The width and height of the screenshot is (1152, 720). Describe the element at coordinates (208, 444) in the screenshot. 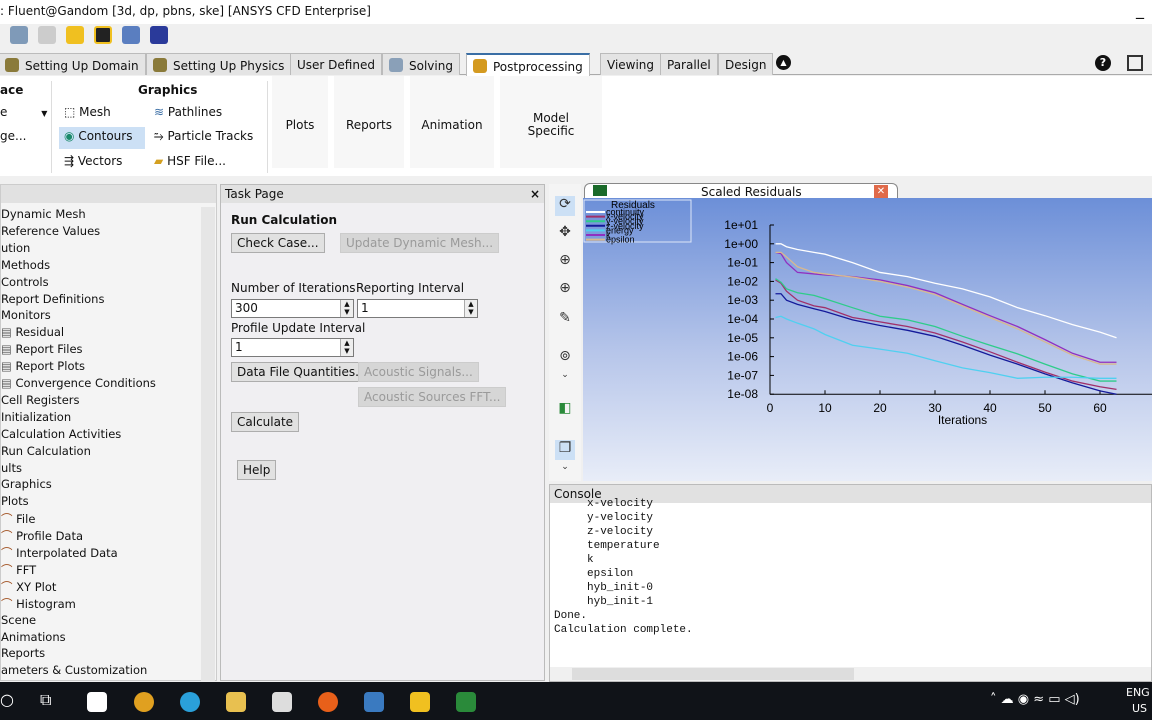

I see `tree-scrollbar` at that location.